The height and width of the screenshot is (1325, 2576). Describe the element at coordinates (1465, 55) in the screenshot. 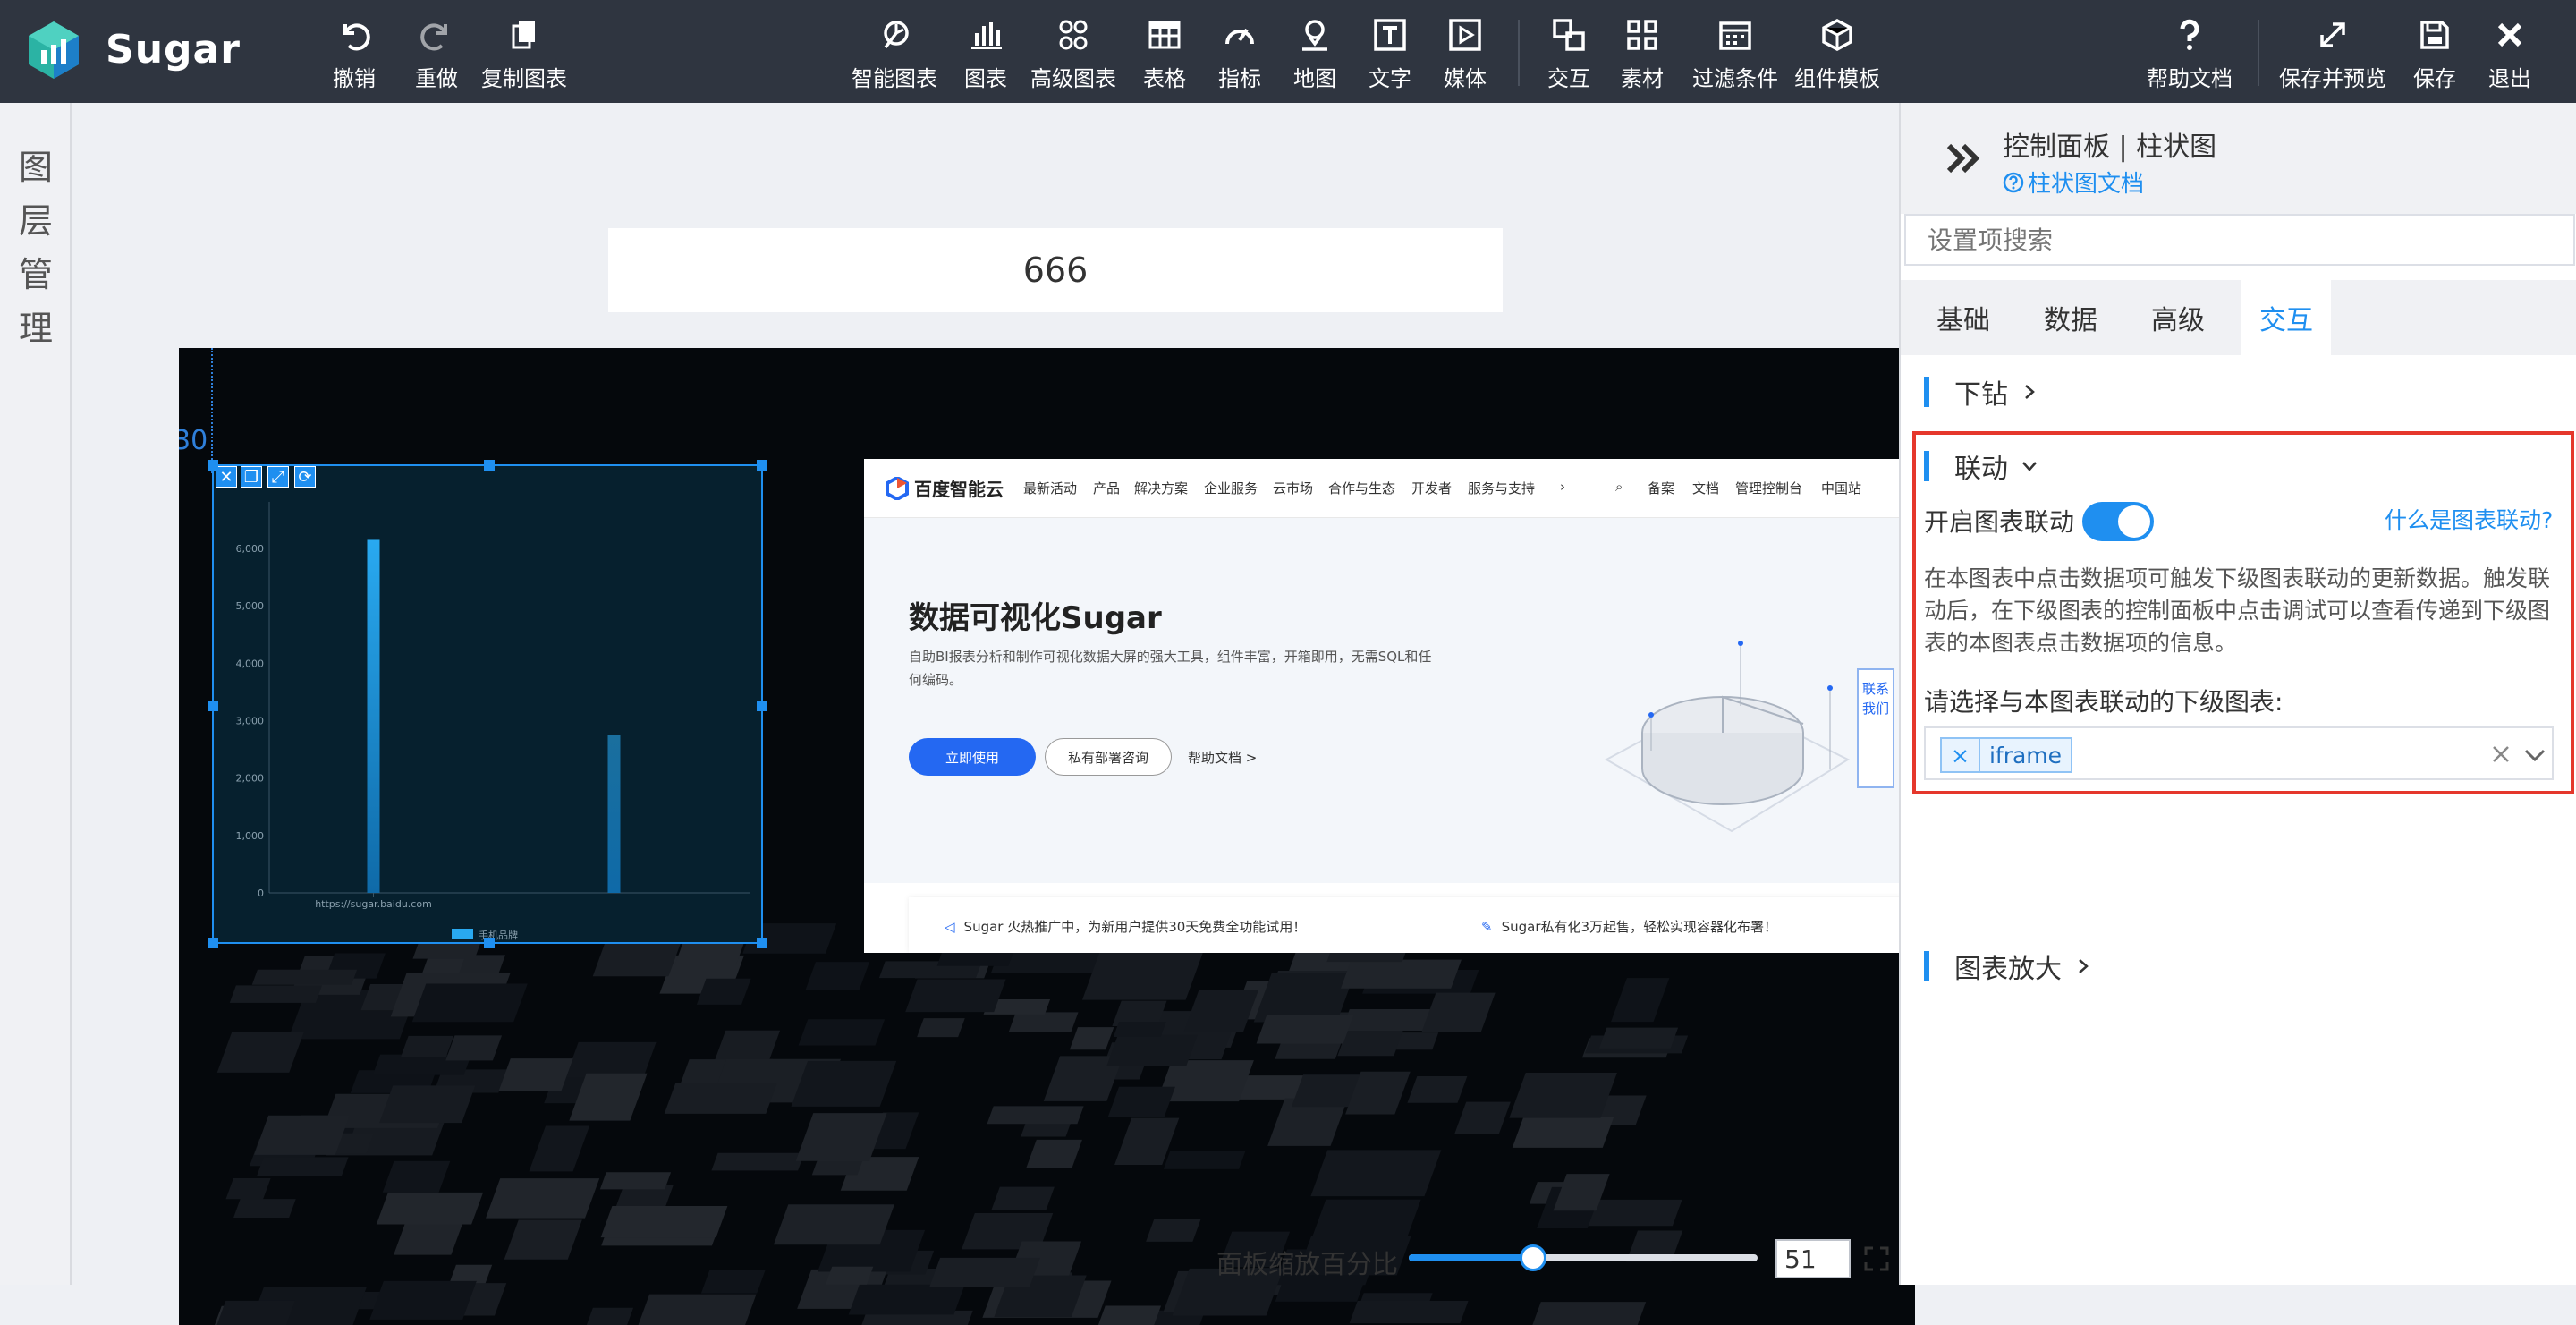

I see `media-button: 媒体` at that location.